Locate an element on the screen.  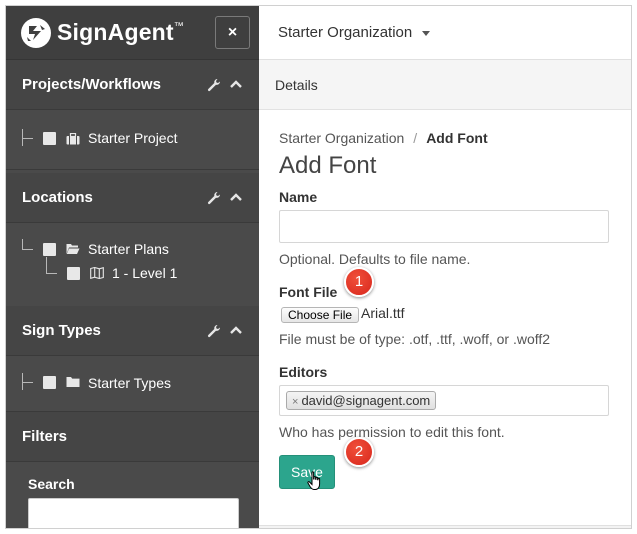
details-bar: Details is located at coordinates (445, 85).